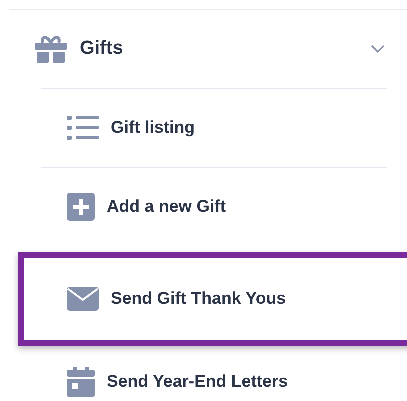 The image size is (407, 401). Describe the element at coordinates (83, 299) in the screenshot. I see `envelope-icon` at that location.